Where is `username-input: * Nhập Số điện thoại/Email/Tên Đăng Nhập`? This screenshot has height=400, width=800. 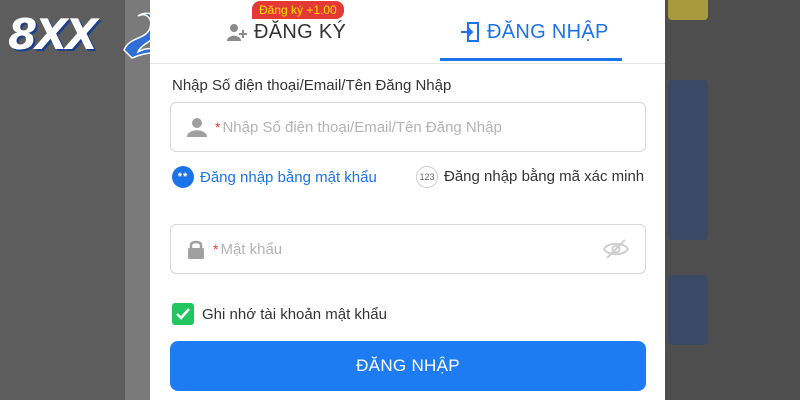 username-input: * Nhập Số điện thoại/Email/Tên Đăng Nhập is located at coordinates (408, 127).